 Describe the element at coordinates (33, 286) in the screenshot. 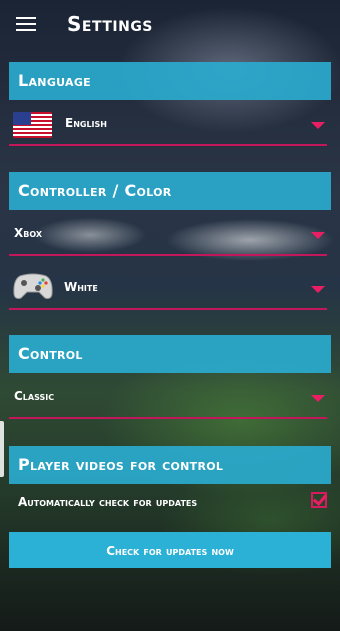

I see `gamepad-icon` at that location.